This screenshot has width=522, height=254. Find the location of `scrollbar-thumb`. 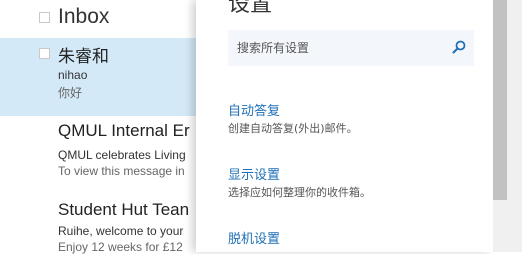

scrollbar-thumb is located at coordinates (500, 100).